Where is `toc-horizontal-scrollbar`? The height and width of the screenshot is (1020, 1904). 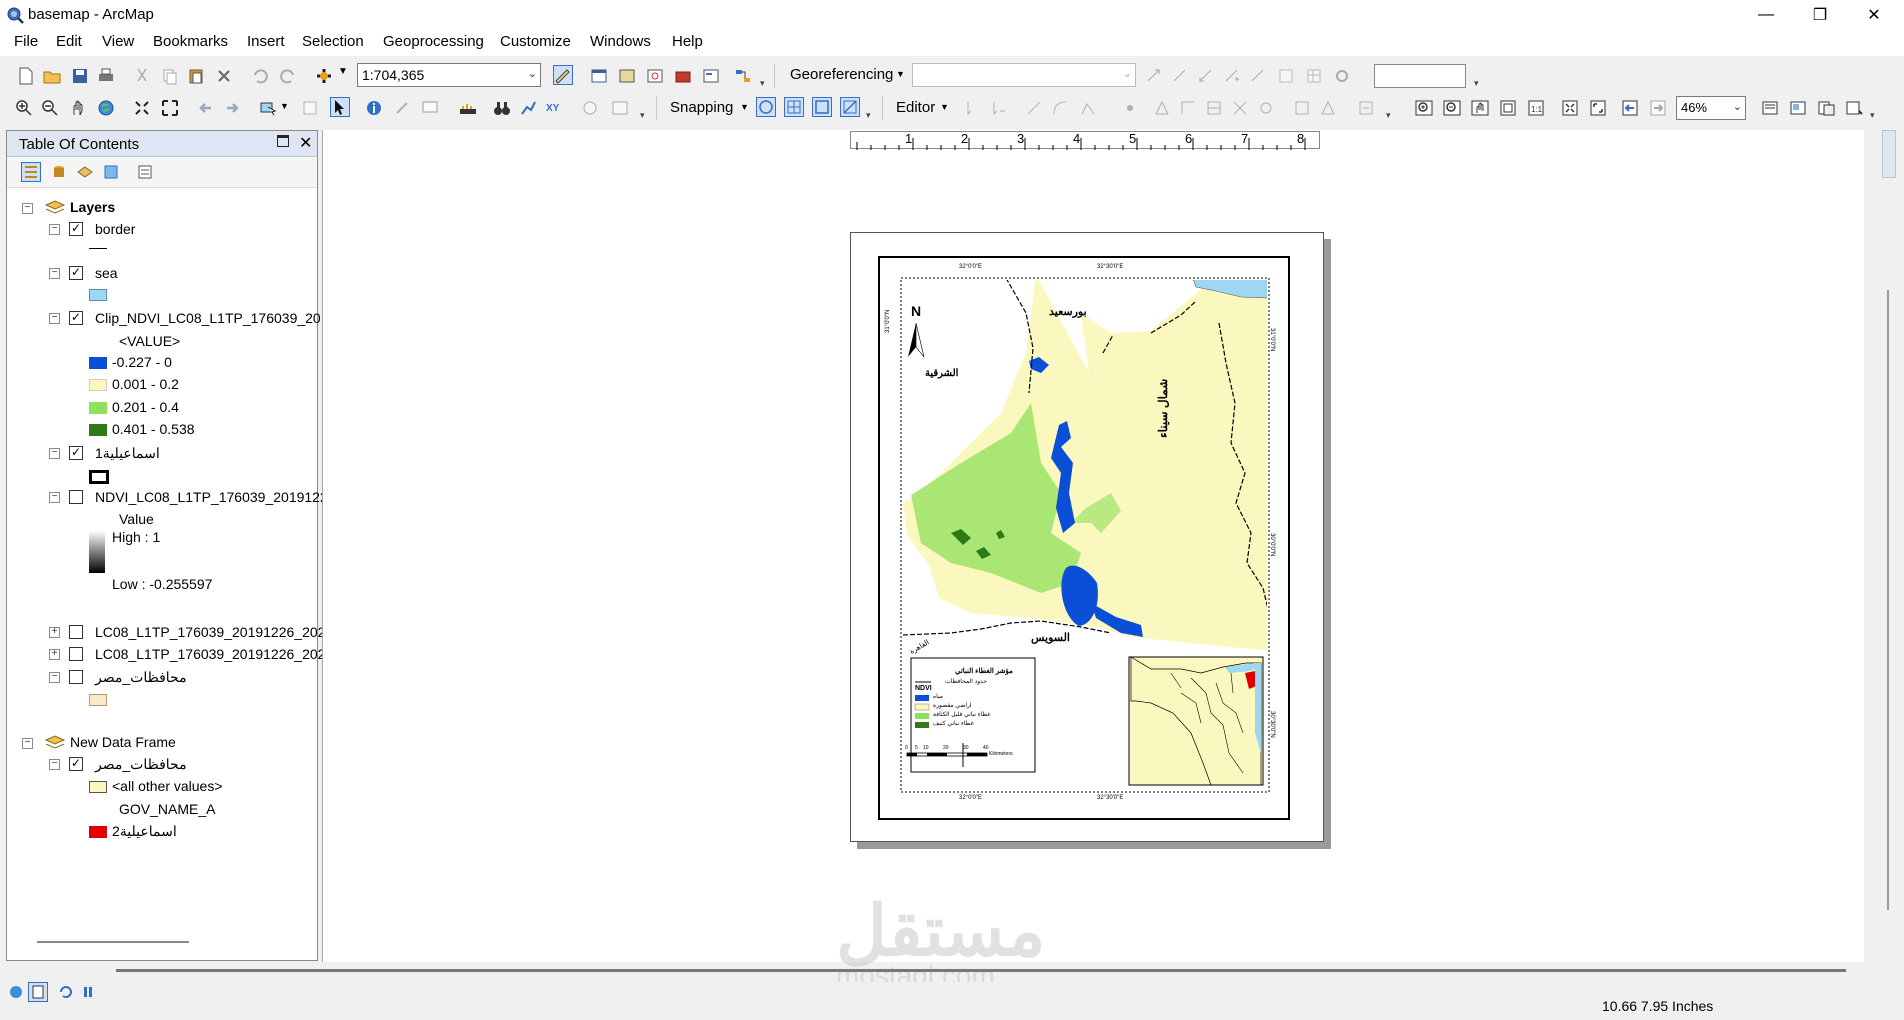
toc-horizontal-scrollbar is located at coordinates (113, 942).